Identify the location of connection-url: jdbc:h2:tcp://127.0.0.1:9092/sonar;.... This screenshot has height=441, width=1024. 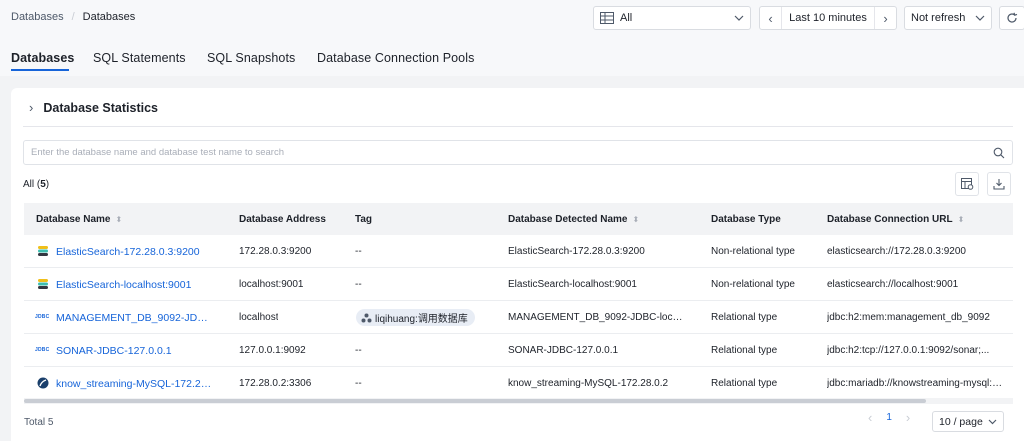
(908, 350).